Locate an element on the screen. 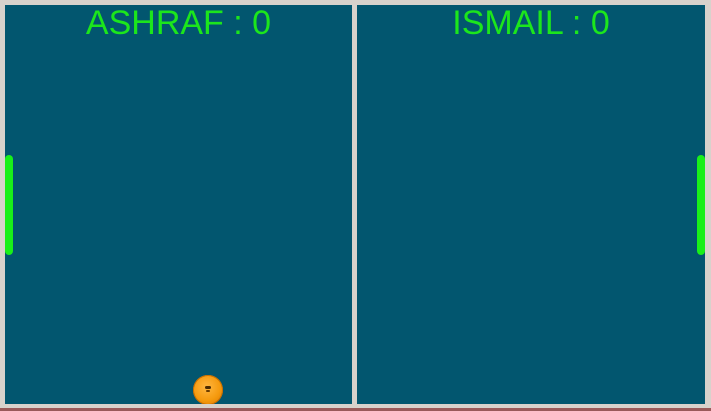  right-score-label: ISMAIL : 0 is located at coordinates (531, 23).